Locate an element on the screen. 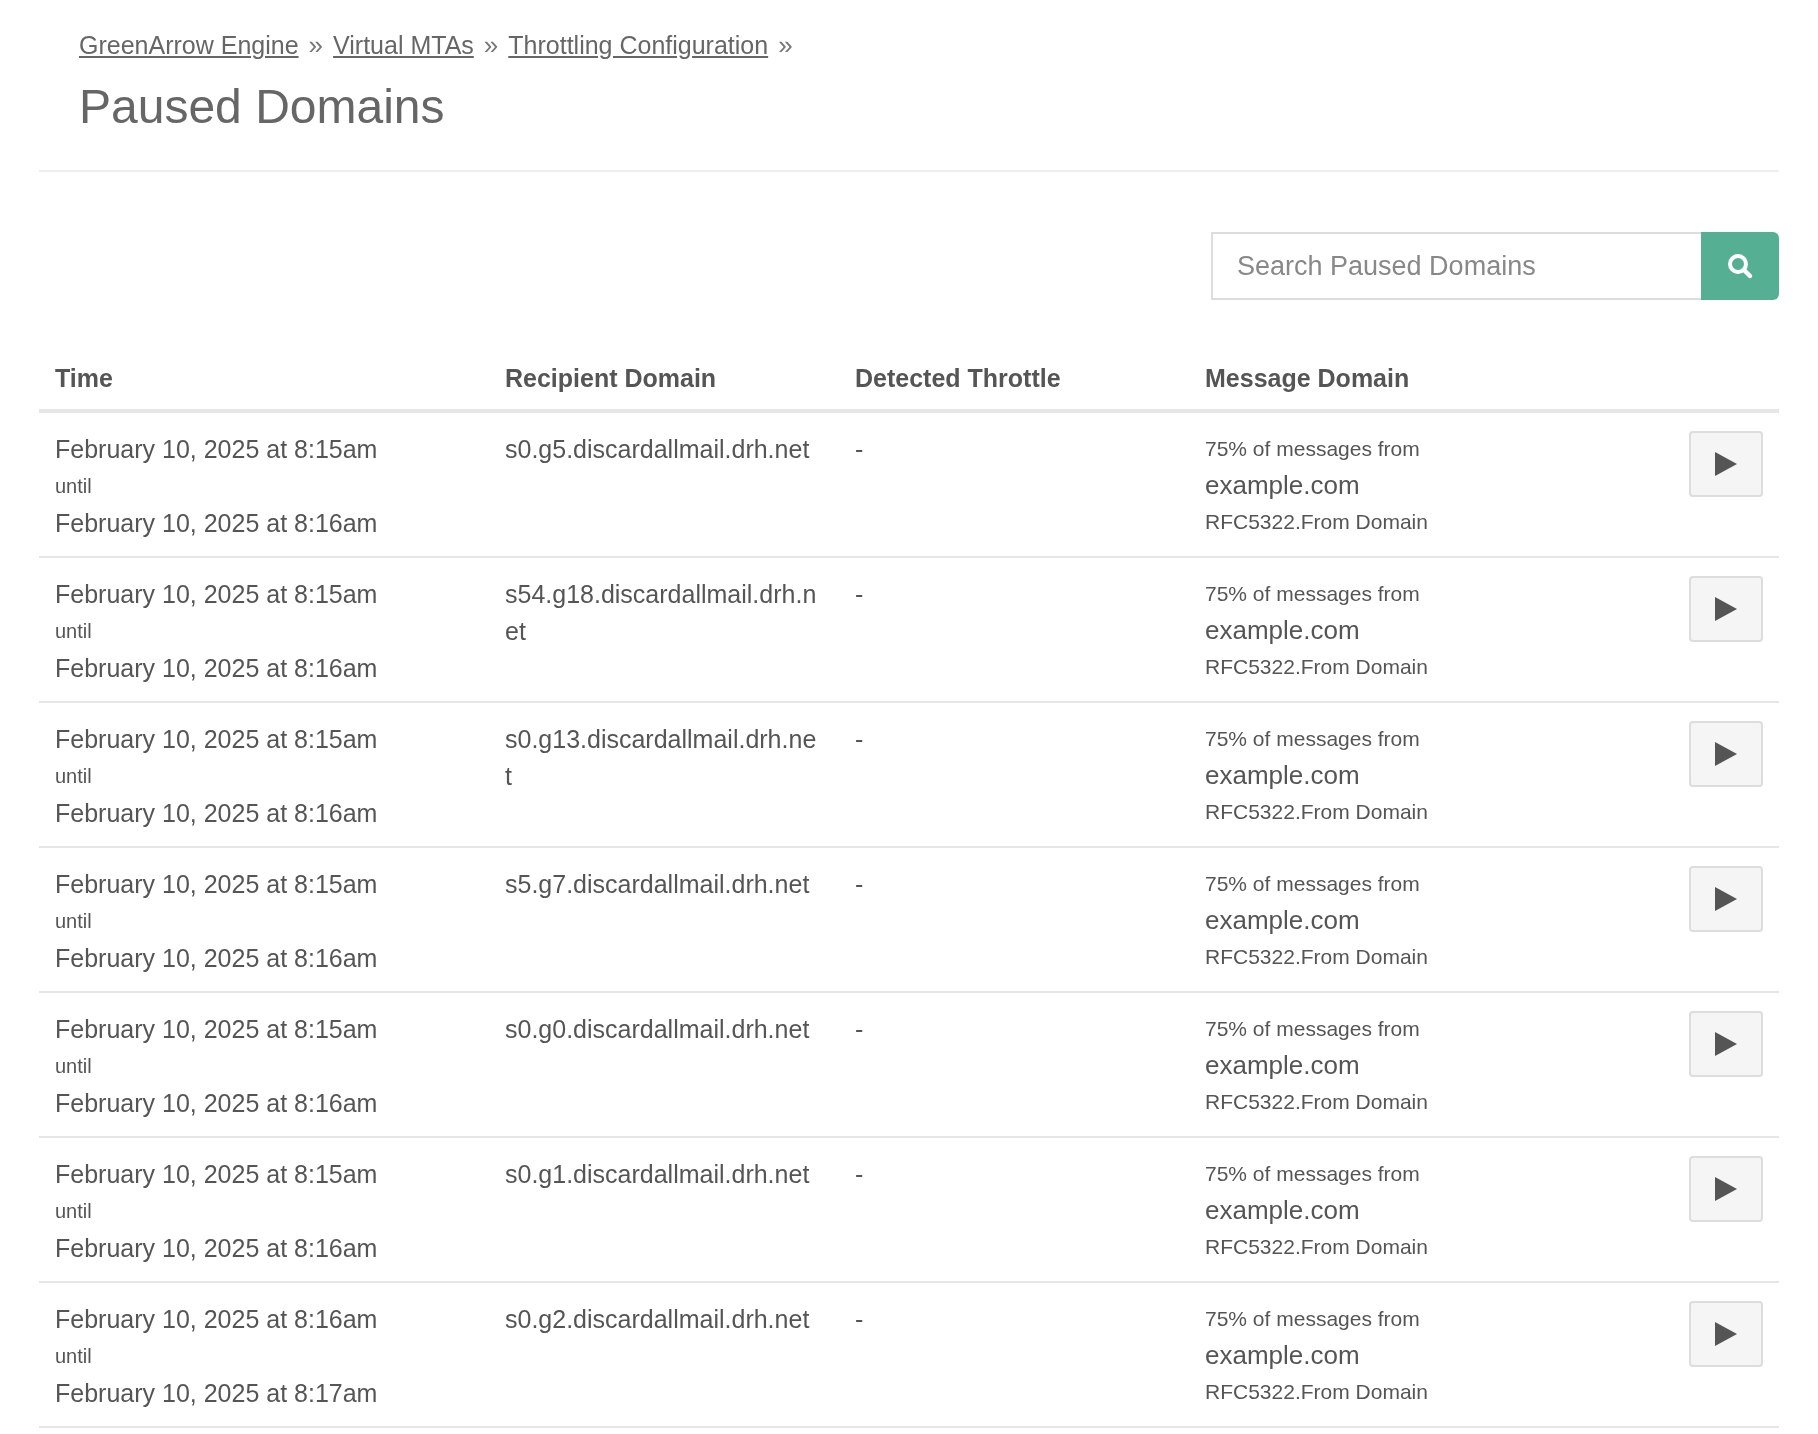  breadcrumb-link: Throttling Configuration is located at coordinates (638, 45).